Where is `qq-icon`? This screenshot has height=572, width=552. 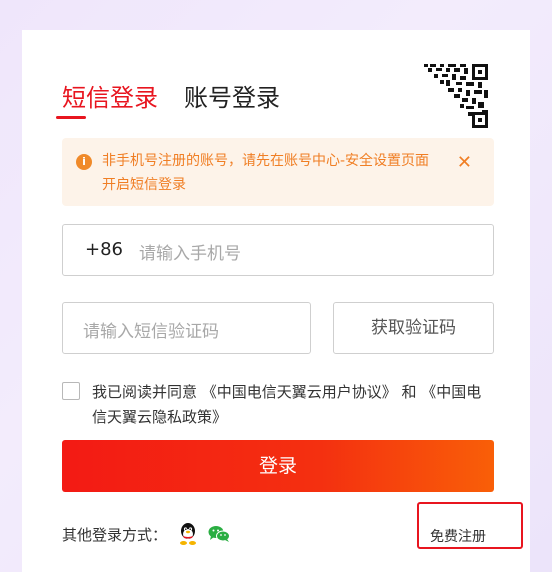
qq-icon is located at coordinates (188, 534).